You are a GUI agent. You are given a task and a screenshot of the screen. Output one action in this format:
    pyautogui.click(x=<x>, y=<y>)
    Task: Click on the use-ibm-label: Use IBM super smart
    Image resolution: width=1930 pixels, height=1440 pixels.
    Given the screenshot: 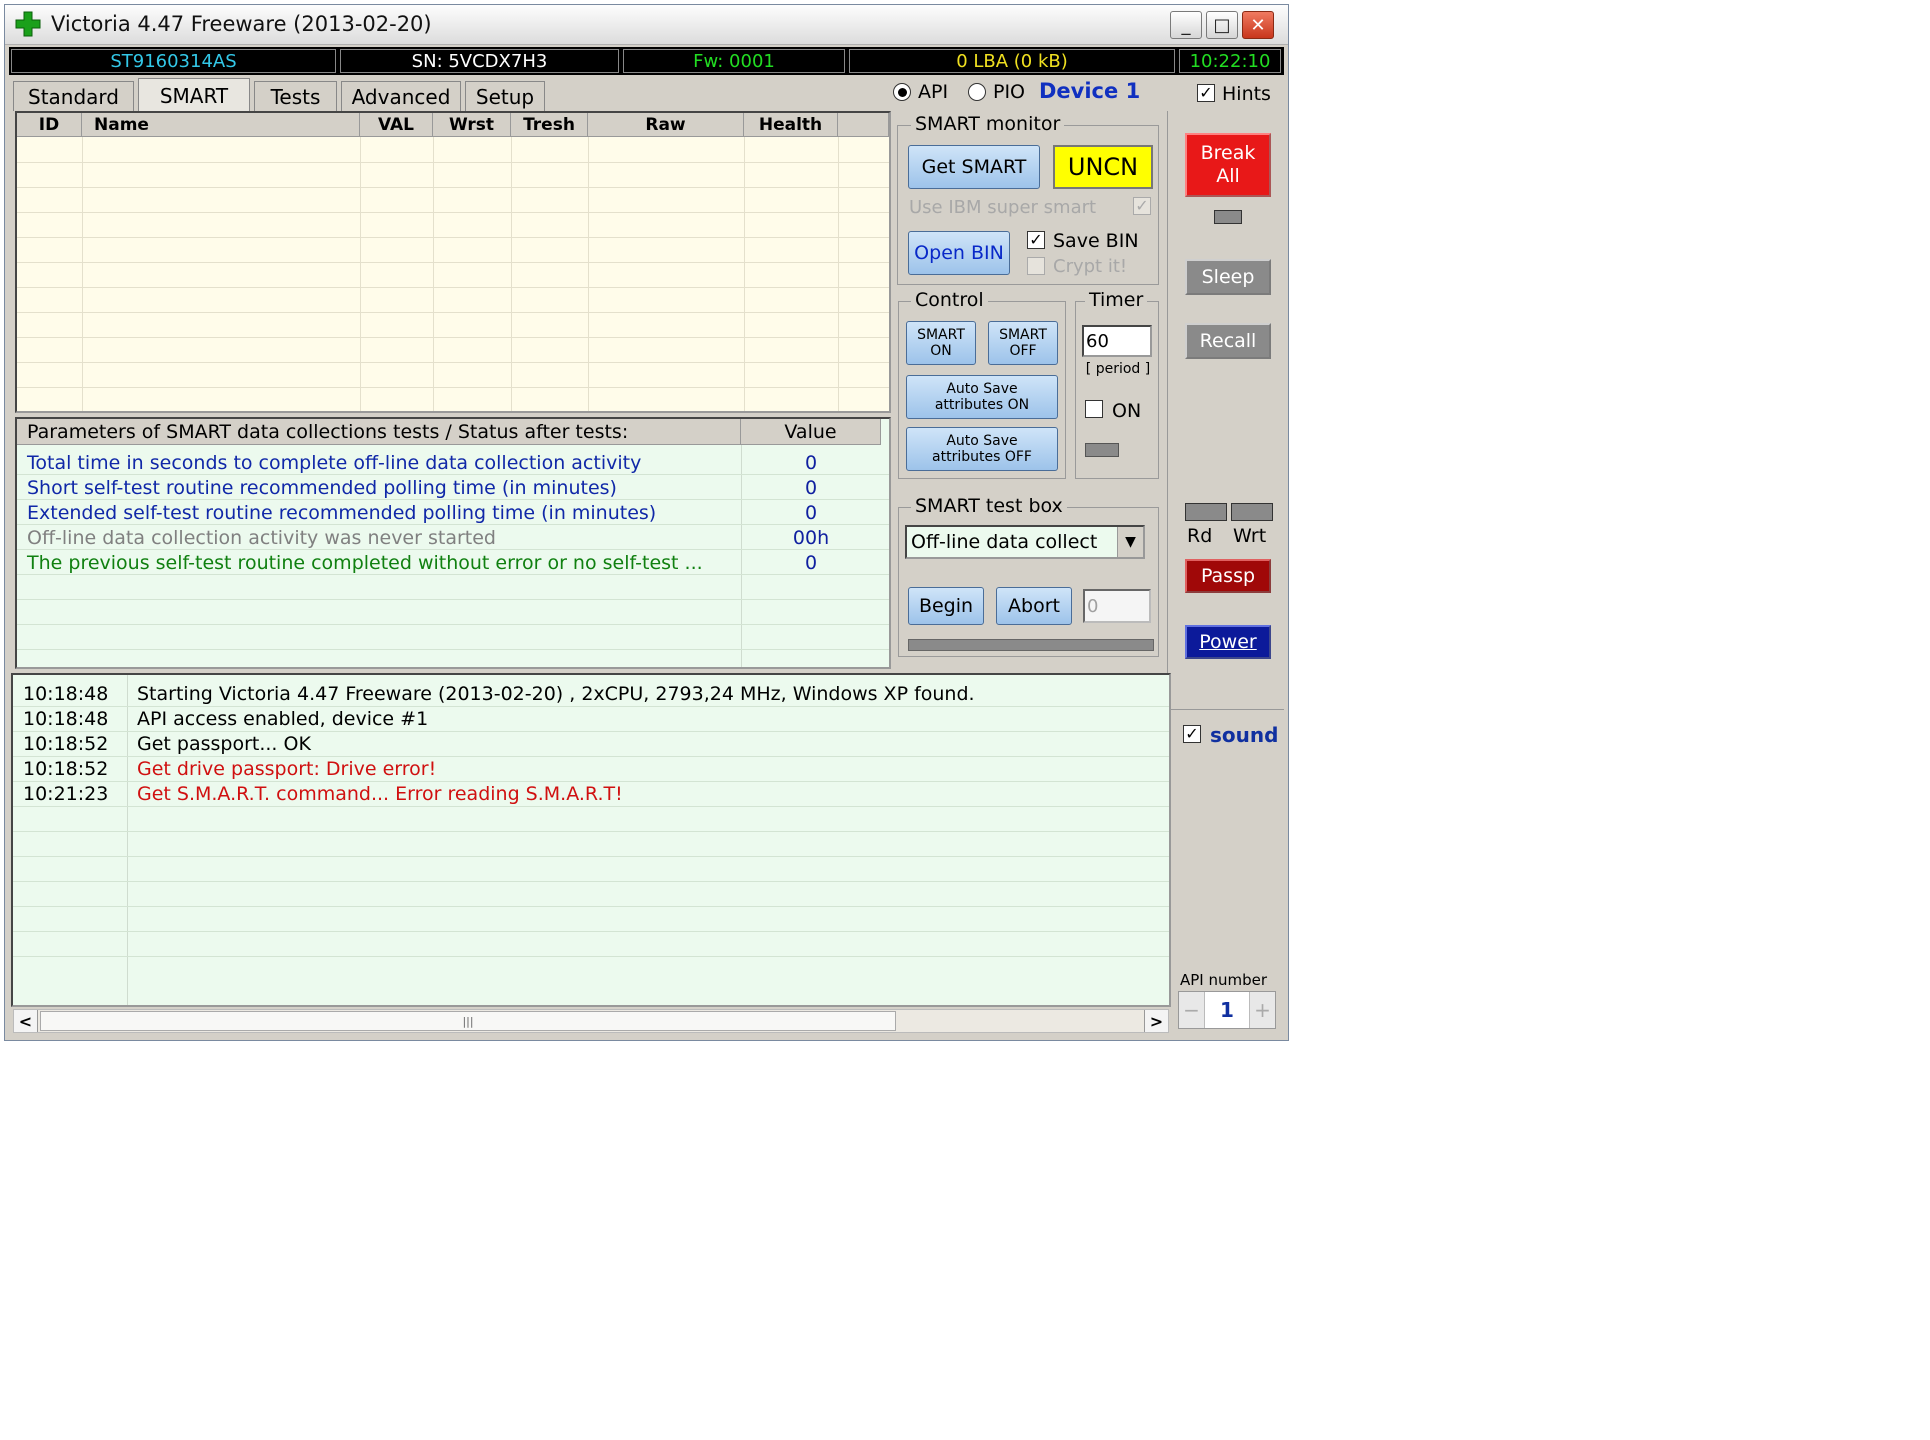 What is the action you would take?
    pyautogui.click(x=1003, y=207)
    